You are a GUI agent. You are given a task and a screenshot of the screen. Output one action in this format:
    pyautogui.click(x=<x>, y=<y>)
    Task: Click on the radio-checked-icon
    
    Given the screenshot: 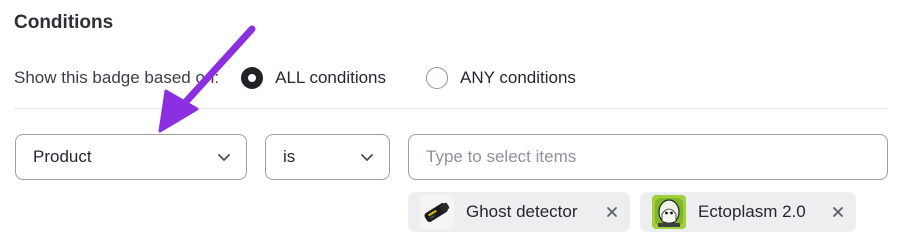 What is the action you would take?
    pyautogui.click(x=252, y=78)
    